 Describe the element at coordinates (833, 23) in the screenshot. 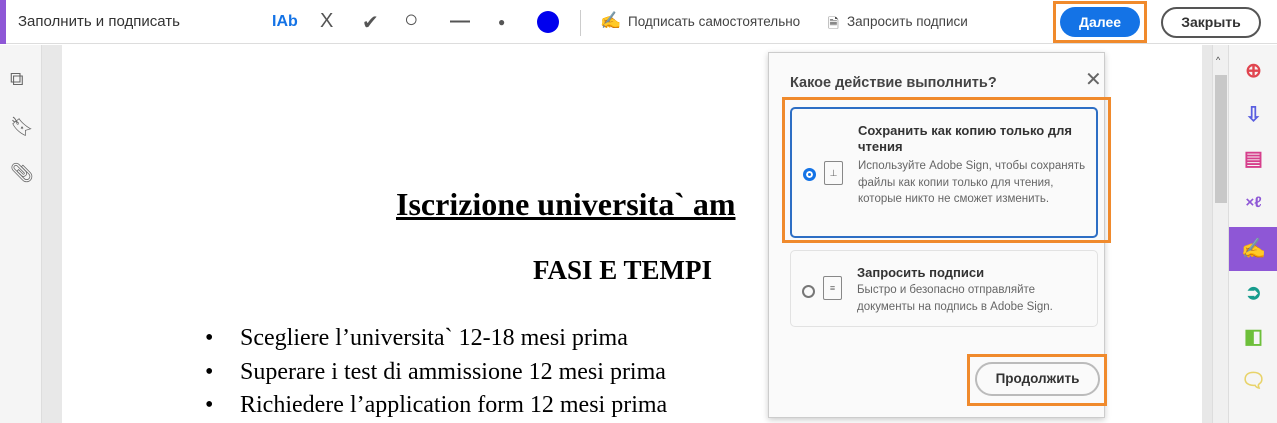

I see `document-icon: 🗎` at that location.